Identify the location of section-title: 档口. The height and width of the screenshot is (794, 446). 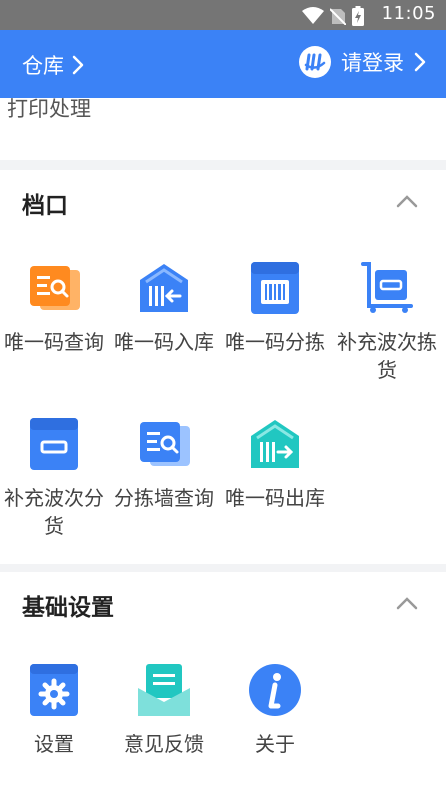
(45, 206).